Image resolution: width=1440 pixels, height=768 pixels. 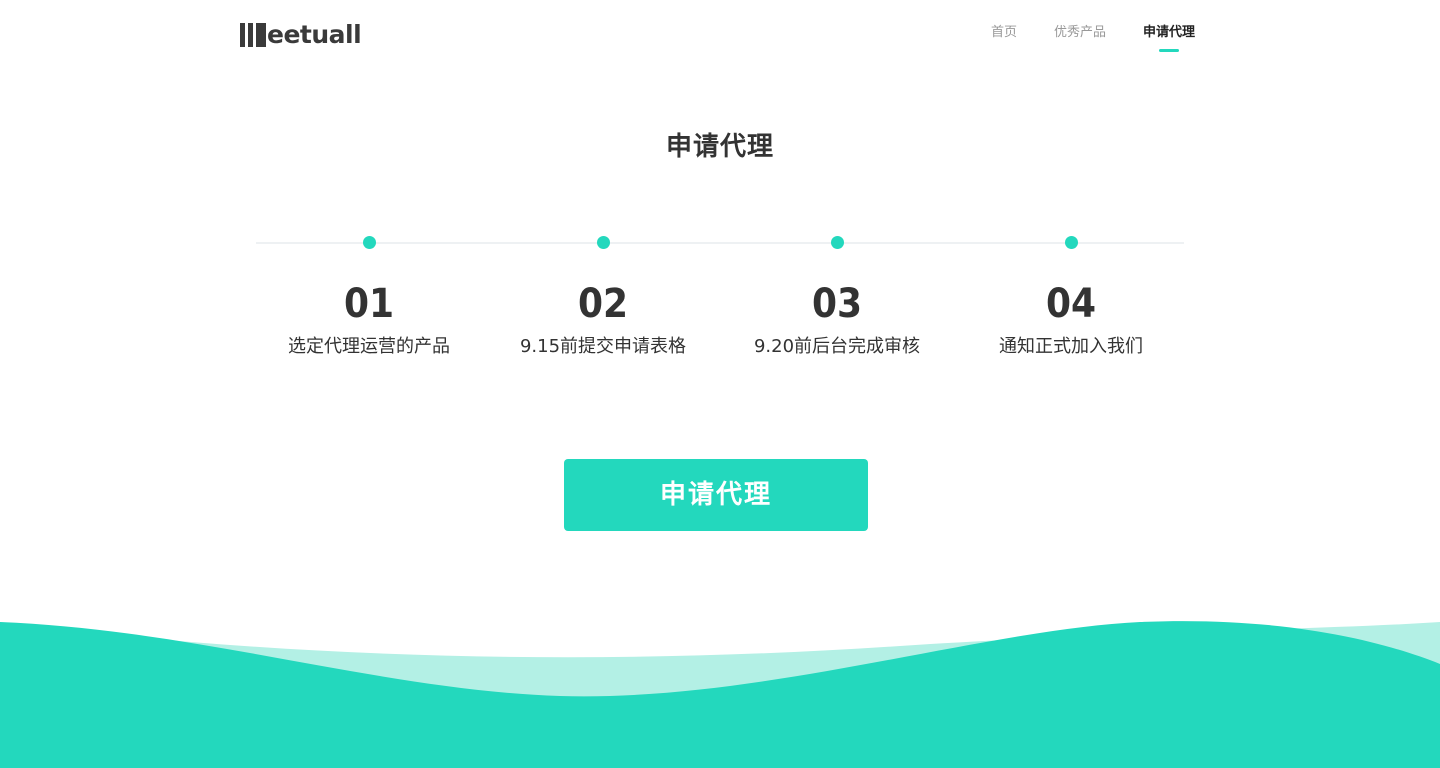 I want to click on step-item: 01 选定代理运营的产品, so click(x=369, y=298).